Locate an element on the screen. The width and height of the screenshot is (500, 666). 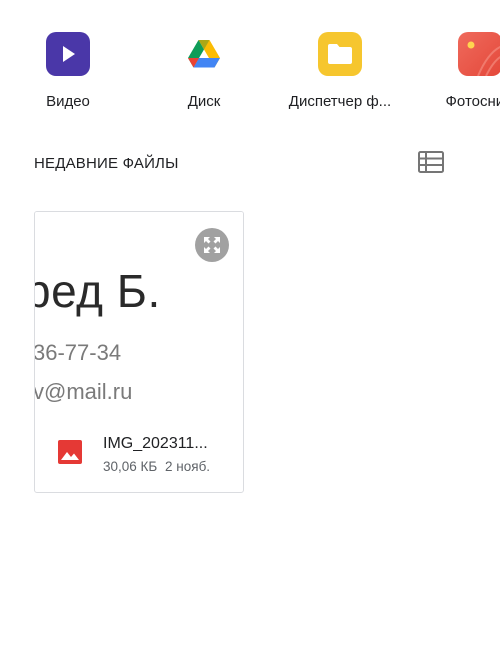
list-view-icon is located at coordinates (431, 163).